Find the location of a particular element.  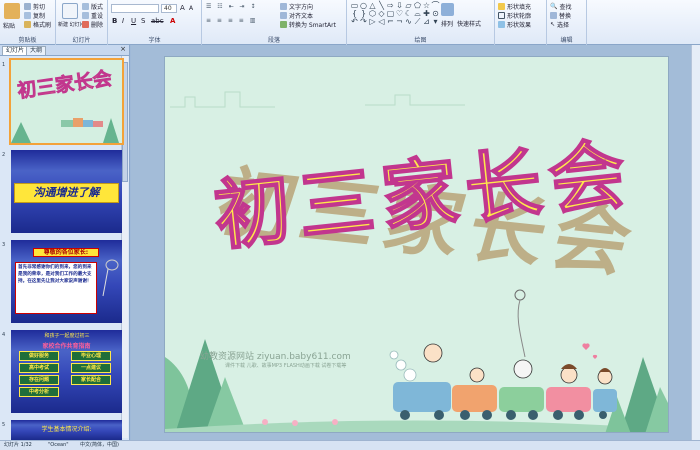

paste-icon is located at coordinates (12, 11).